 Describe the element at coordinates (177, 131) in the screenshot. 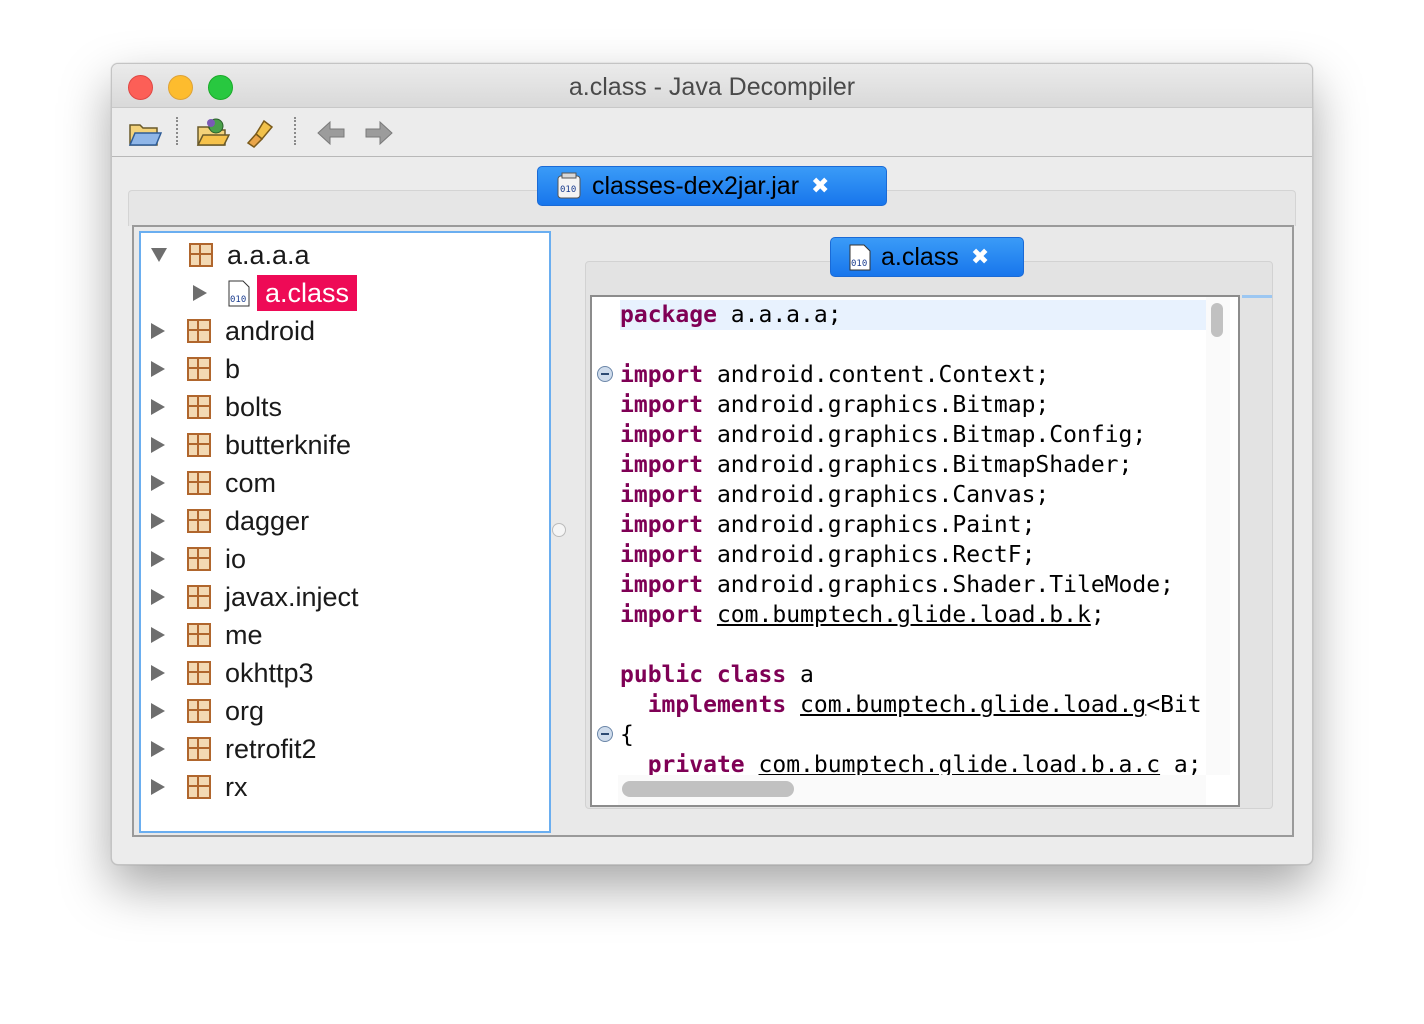

I see `toolbar-separator` at that location.